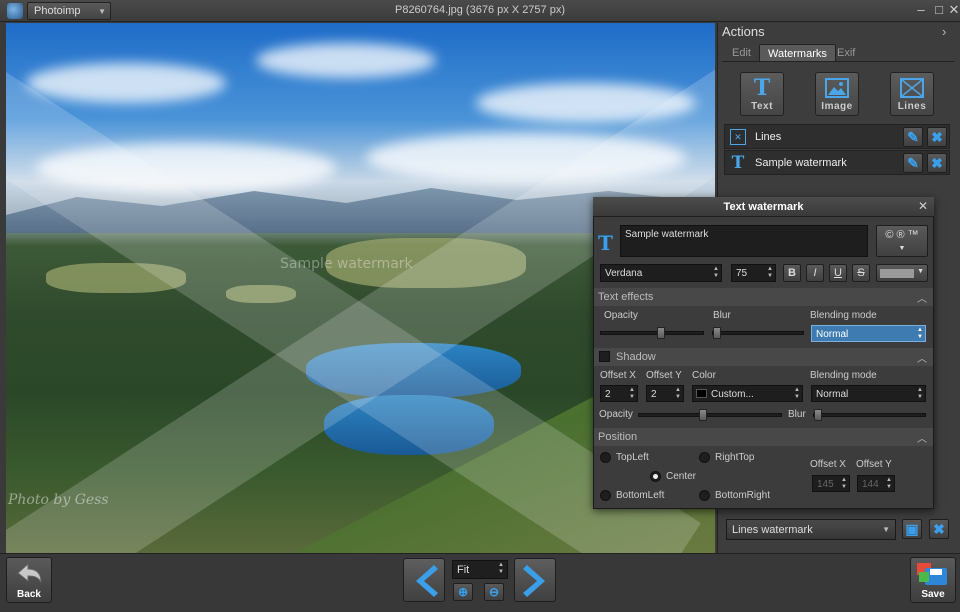 This screenshot has width=960, height=612. Describe the element at coordinates (772, 530) in the screenshot. I see `preset-value: Lines watermark` at that location.